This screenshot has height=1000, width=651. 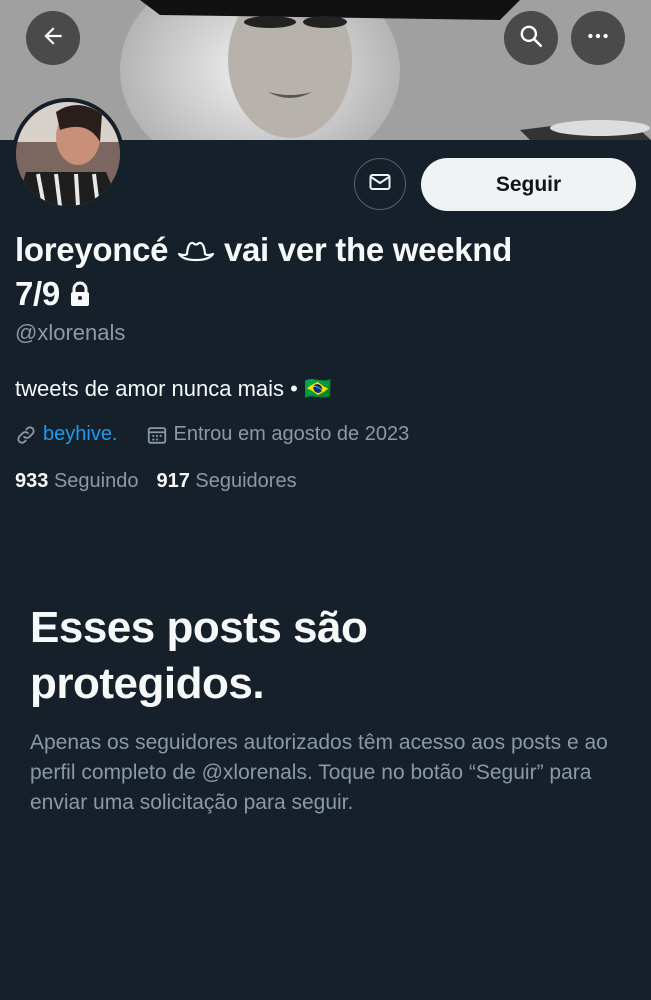 I want to click on profile-stats: 933 Seguindo 917 Seguidores, so click(x=156, y=481).